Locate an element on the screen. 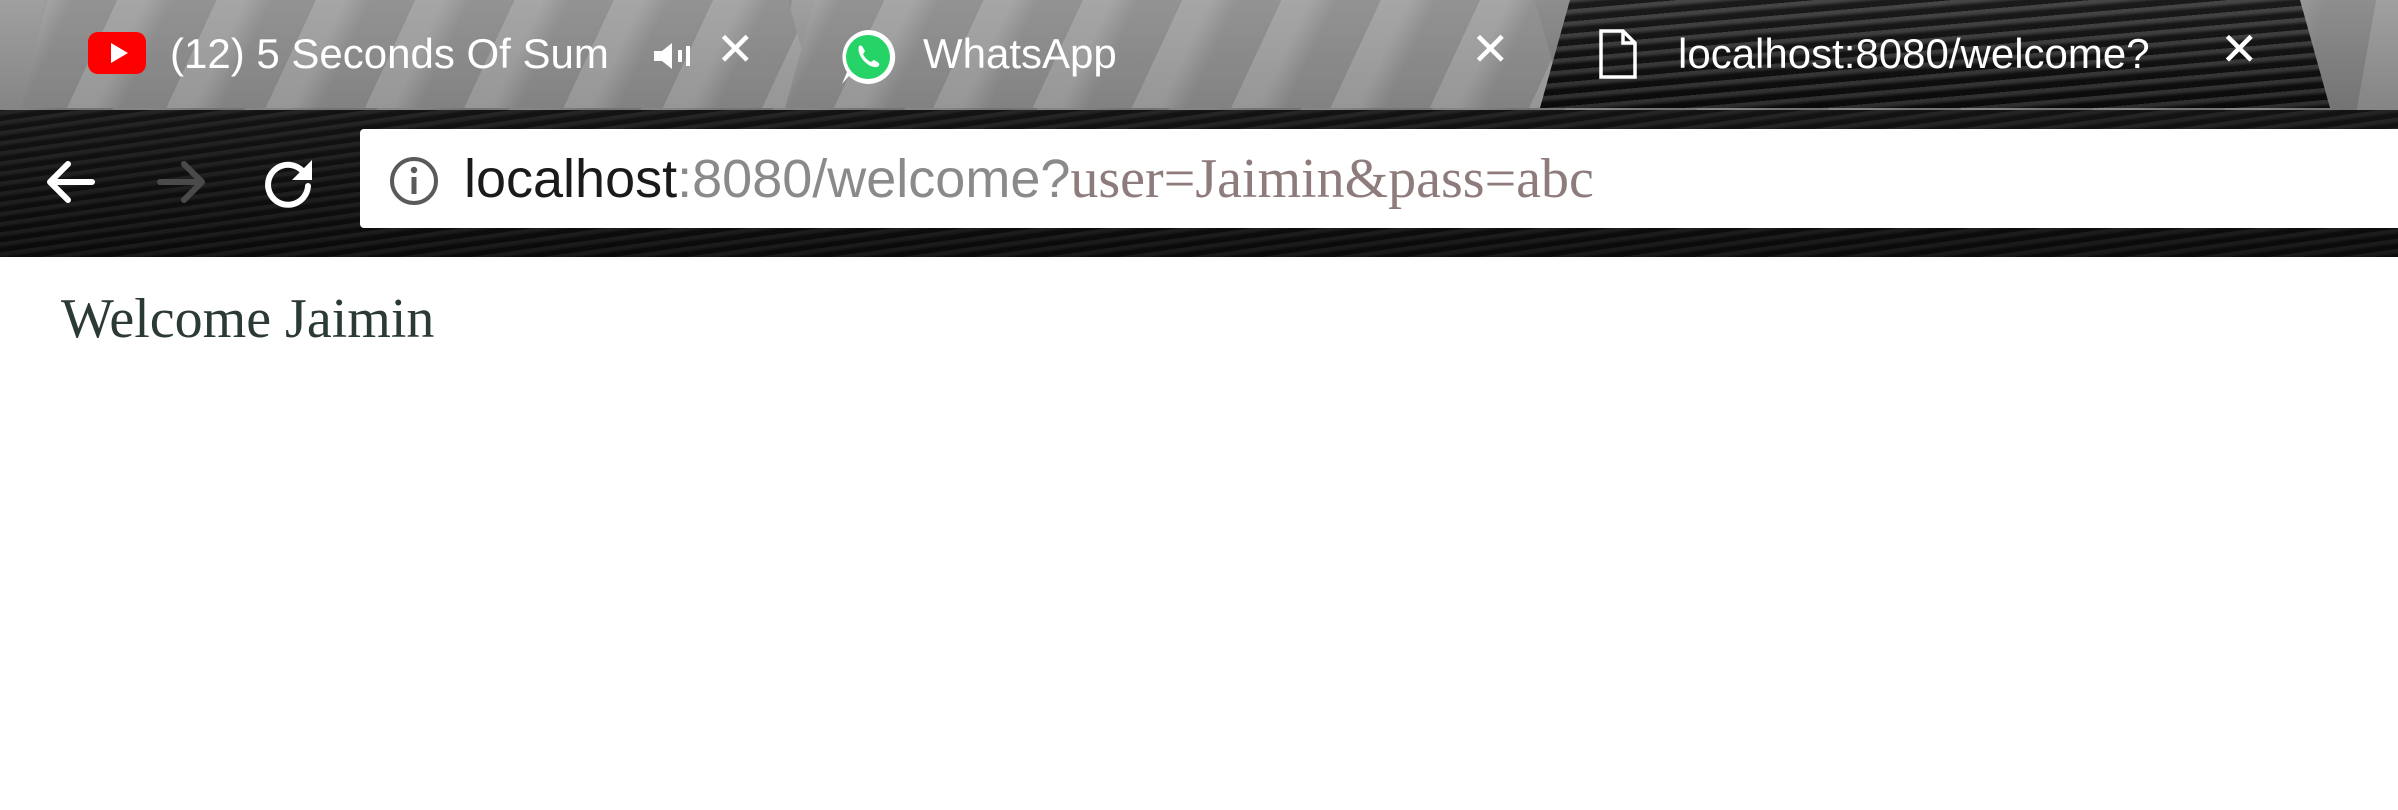 The height and width of the screenshot is (810, 2398). tab-close-whatsapp: ✕ is located at coordinates (1490, 49).